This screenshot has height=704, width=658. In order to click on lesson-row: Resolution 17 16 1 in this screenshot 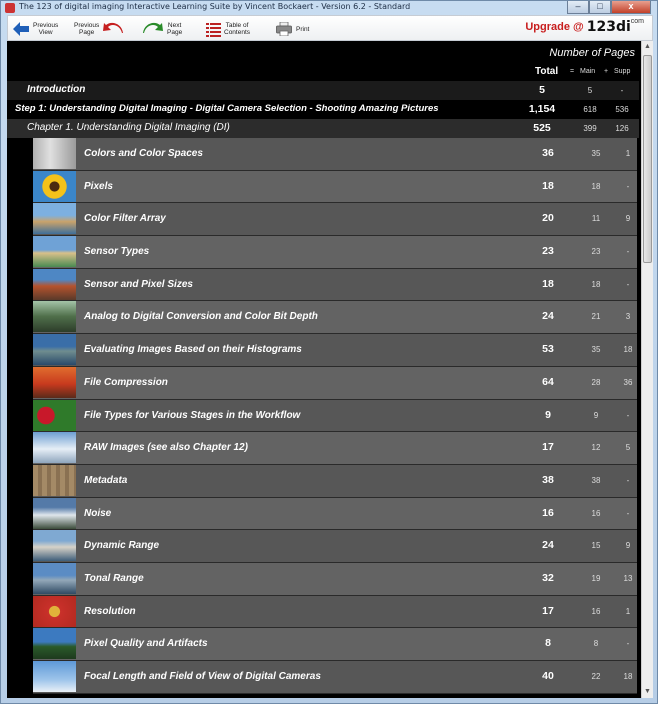, I will do `click(335, 612)`.